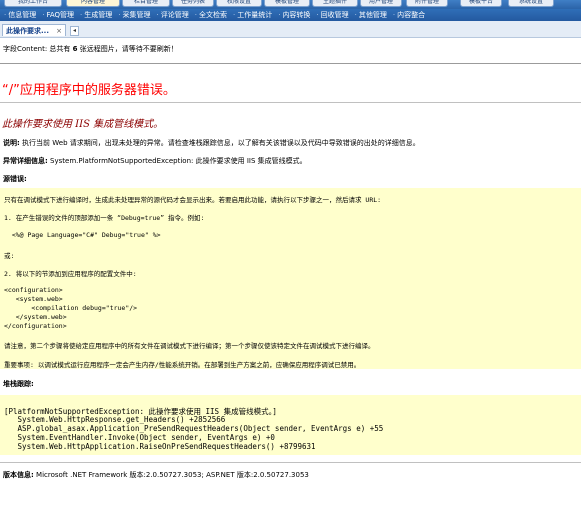 The height and width of the screenshot is (513, 581). What do you see at coordinates (172, 15) in the screenshot?
I see `subnav-item: · 评论管理` at bounding box center [172, 15].